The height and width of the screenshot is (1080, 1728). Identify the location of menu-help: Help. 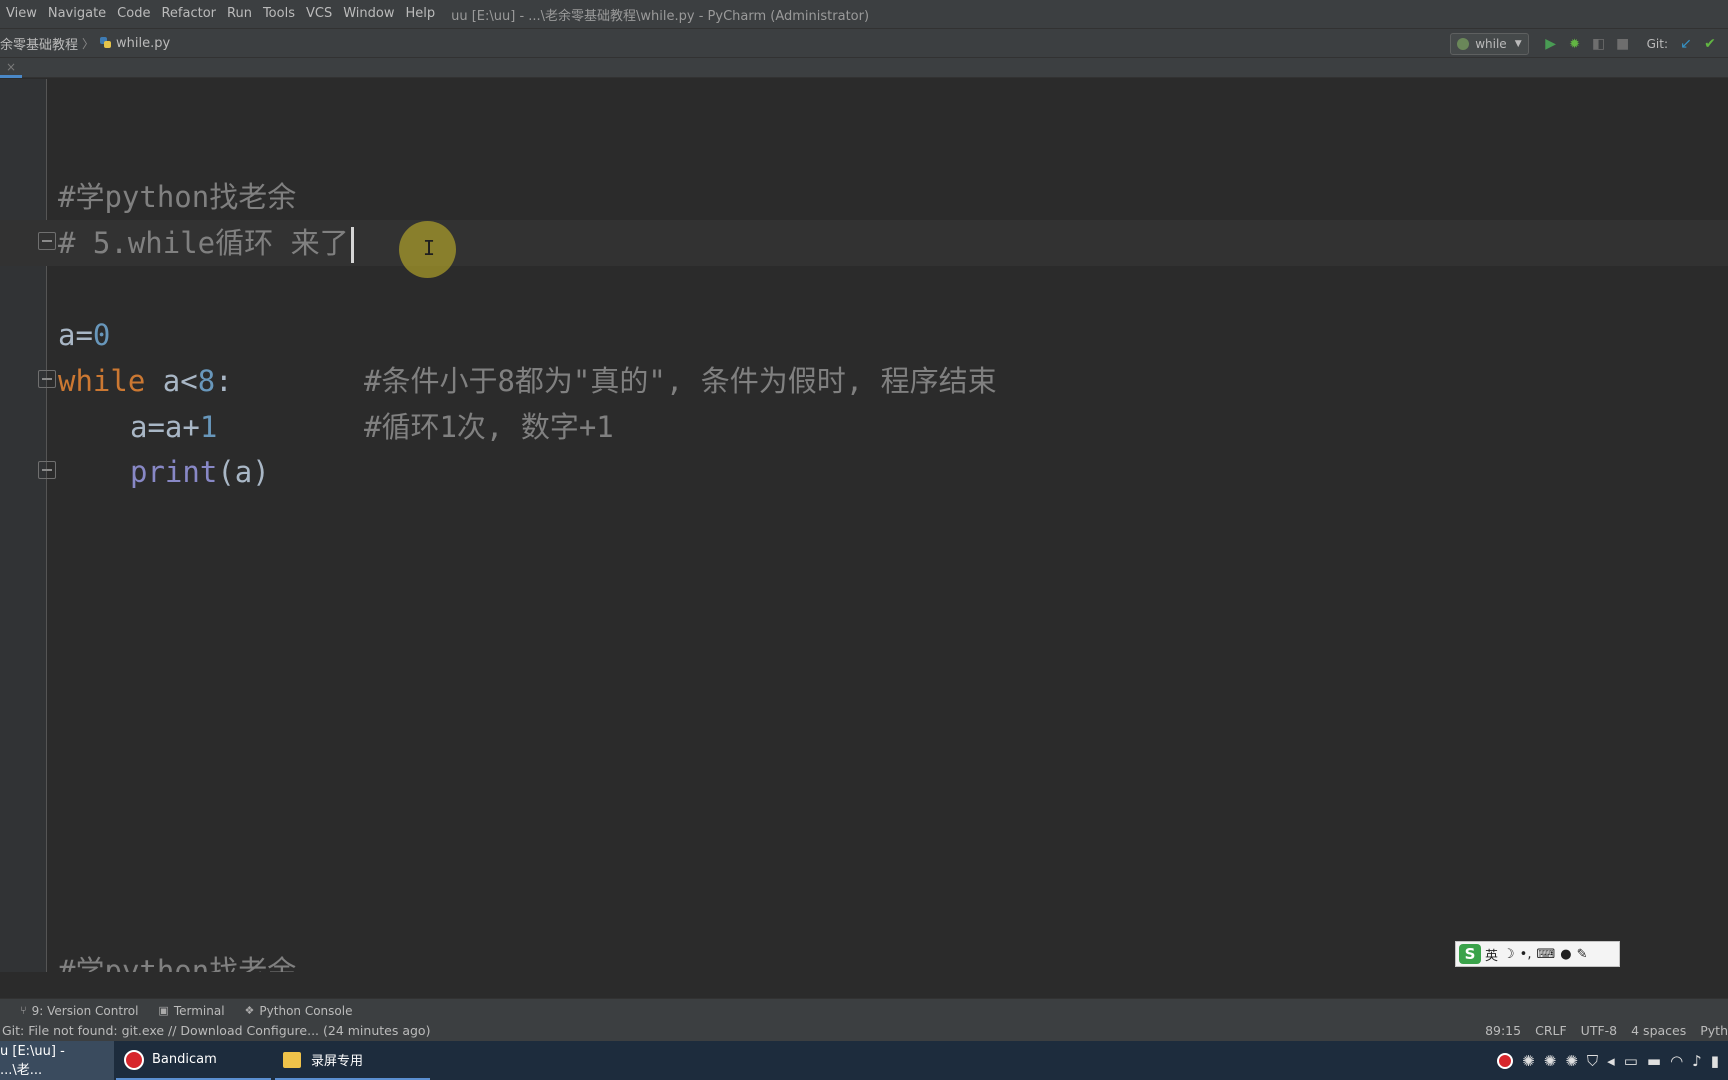
(420, 14).